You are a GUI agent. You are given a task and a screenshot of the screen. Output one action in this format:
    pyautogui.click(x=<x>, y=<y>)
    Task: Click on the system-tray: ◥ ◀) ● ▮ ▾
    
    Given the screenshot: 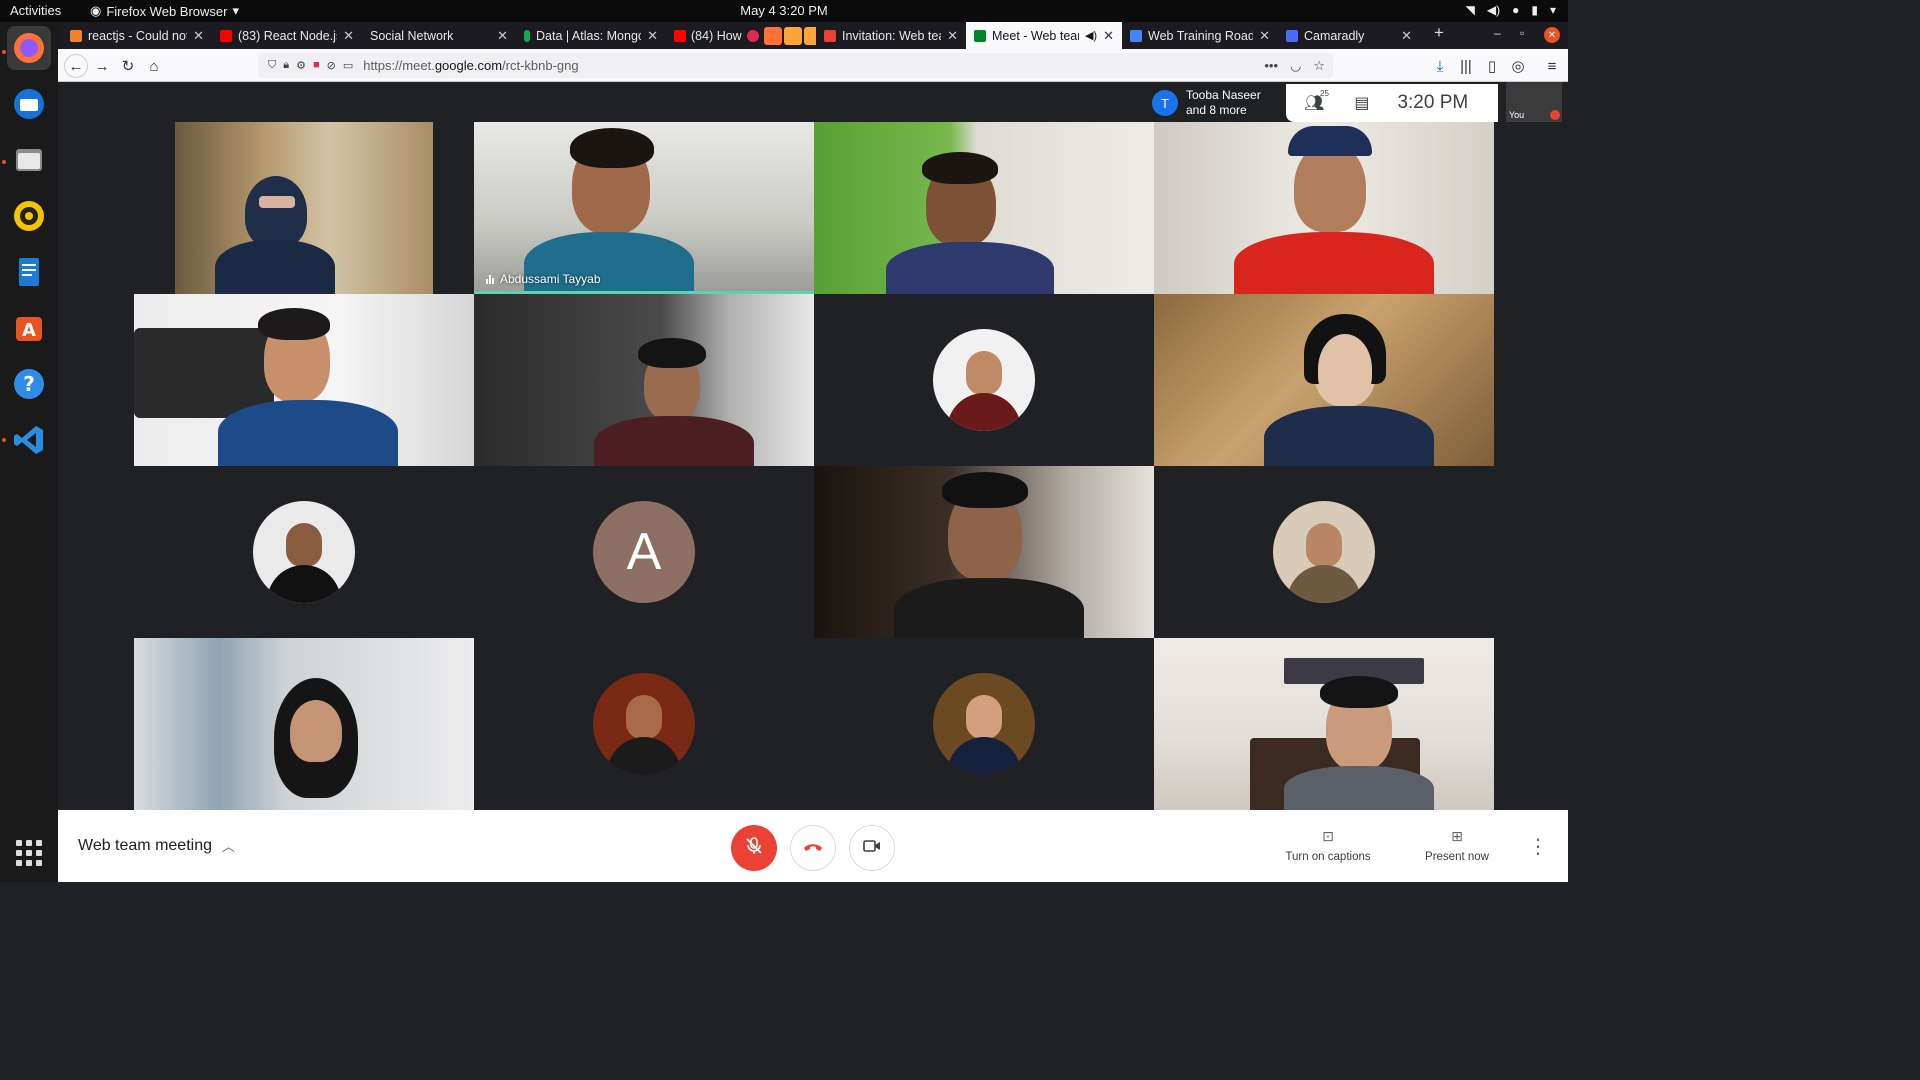 What is the action you would take?
    pyautogui.click(x=1511, y=10)
    